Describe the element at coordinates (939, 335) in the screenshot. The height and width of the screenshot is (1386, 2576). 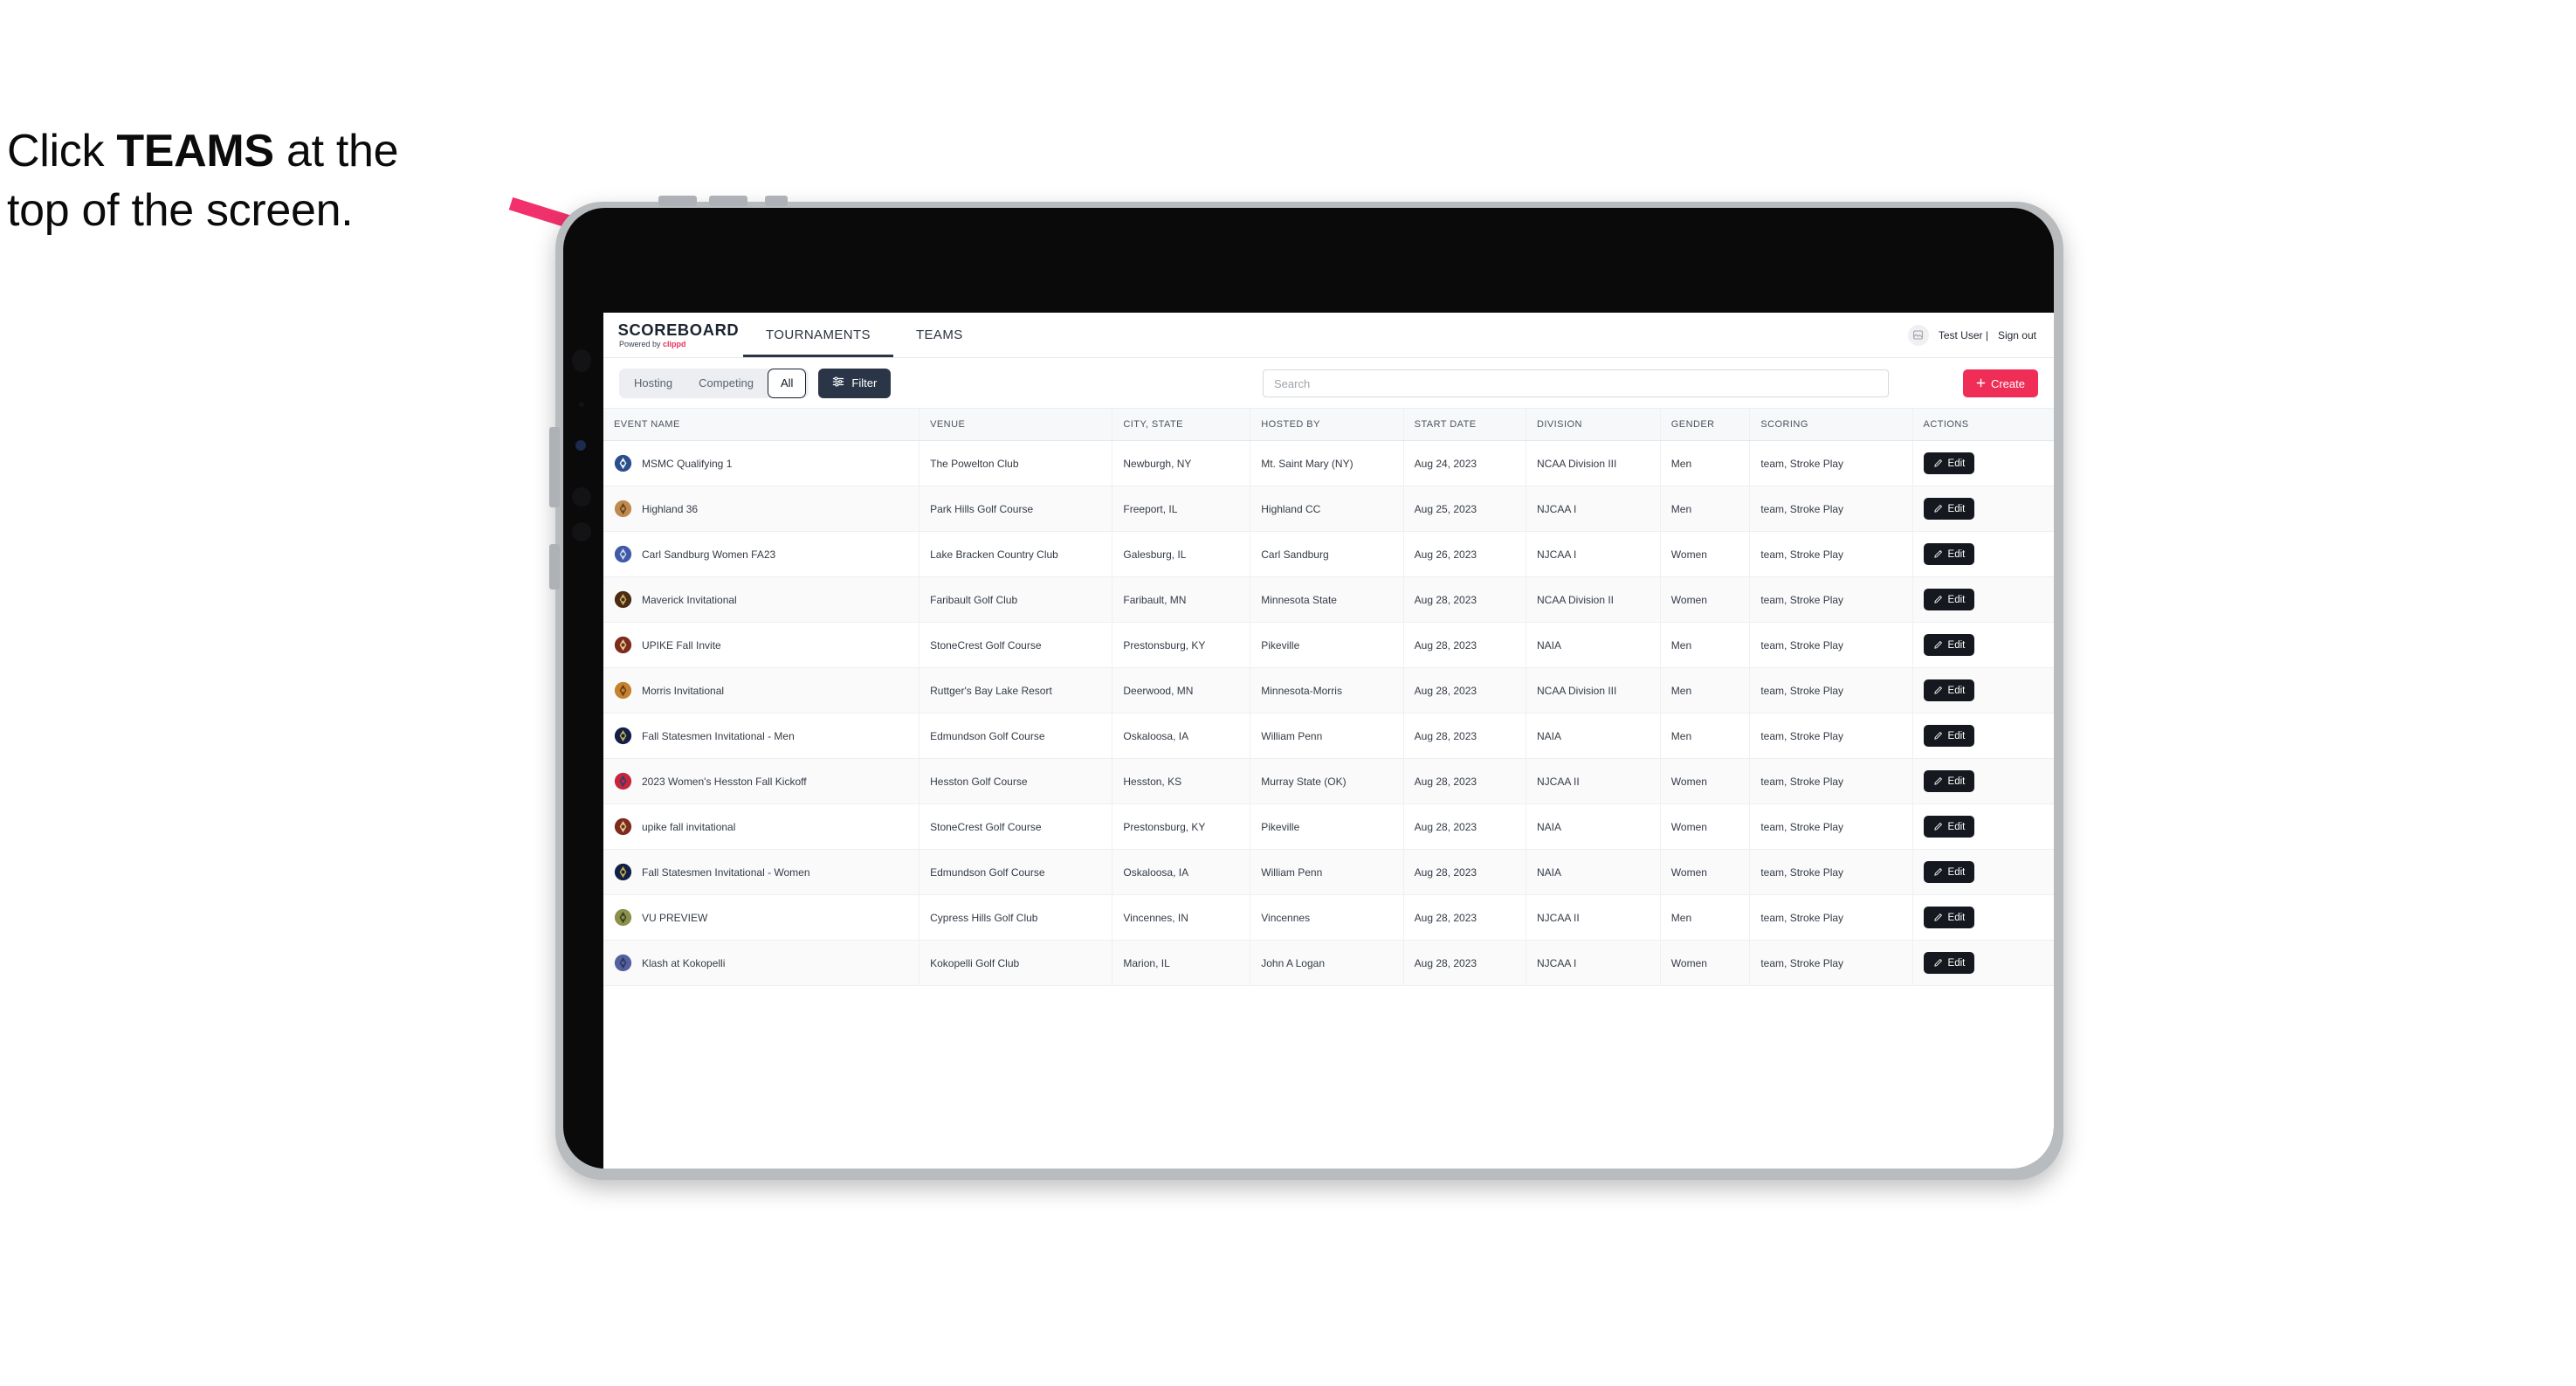
I see `tab-teams: TEAMS` at that location.